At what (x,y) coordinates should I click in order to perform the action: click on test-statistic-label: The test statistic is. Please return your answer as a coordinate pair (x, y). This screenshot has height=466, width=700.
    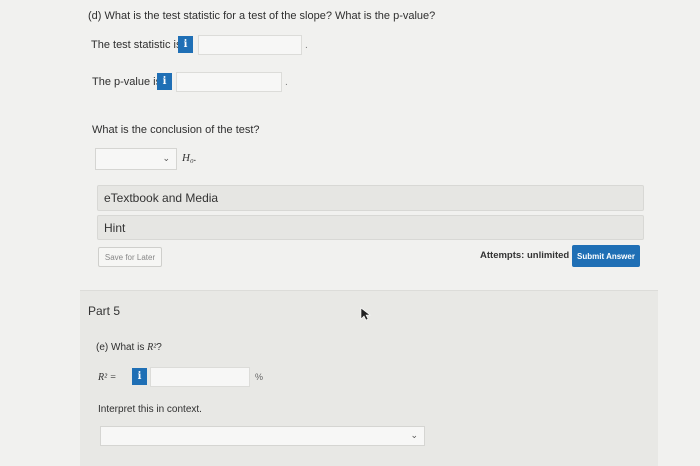
    Looking at the image, I should click on (136, 45).